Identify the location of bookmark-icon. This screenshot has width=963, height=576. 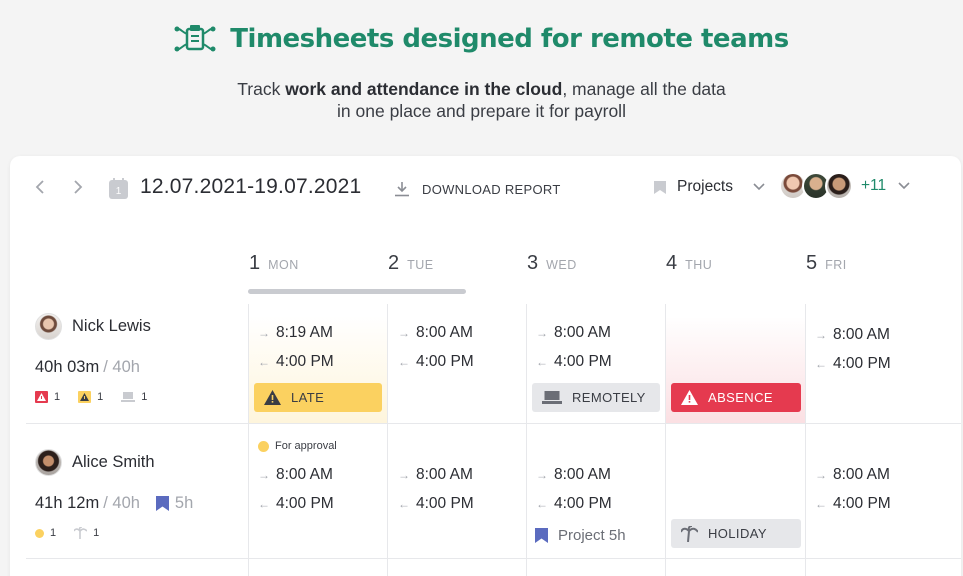
(541, 535).